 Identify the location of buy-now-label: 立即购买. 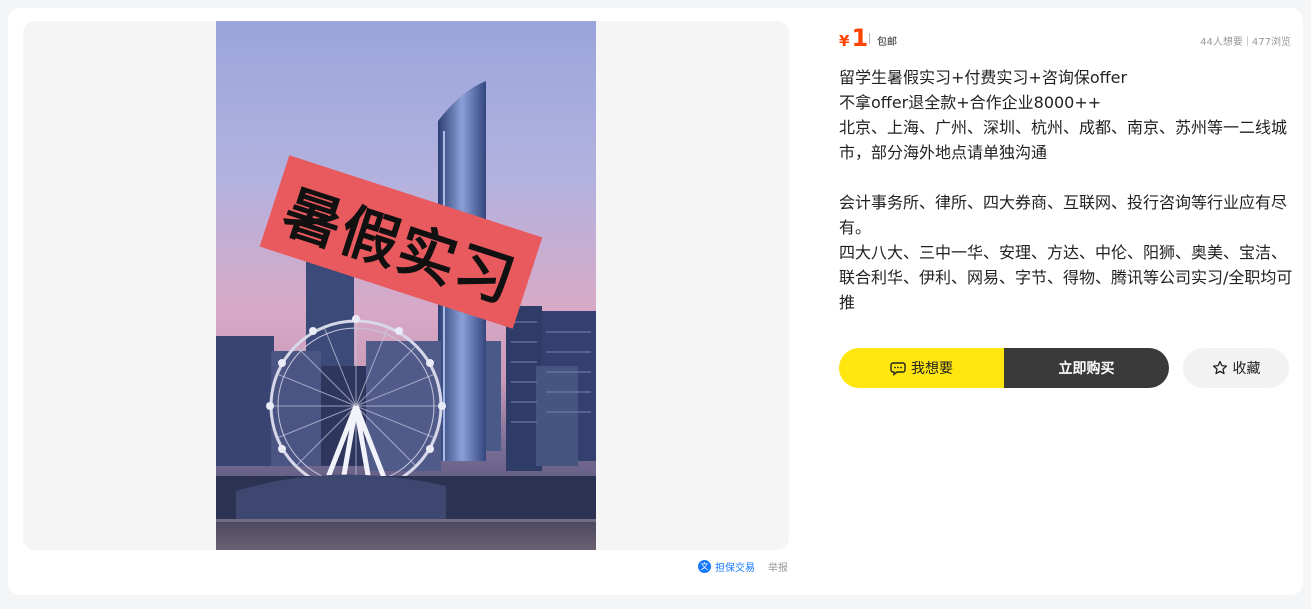
(1086, 369).